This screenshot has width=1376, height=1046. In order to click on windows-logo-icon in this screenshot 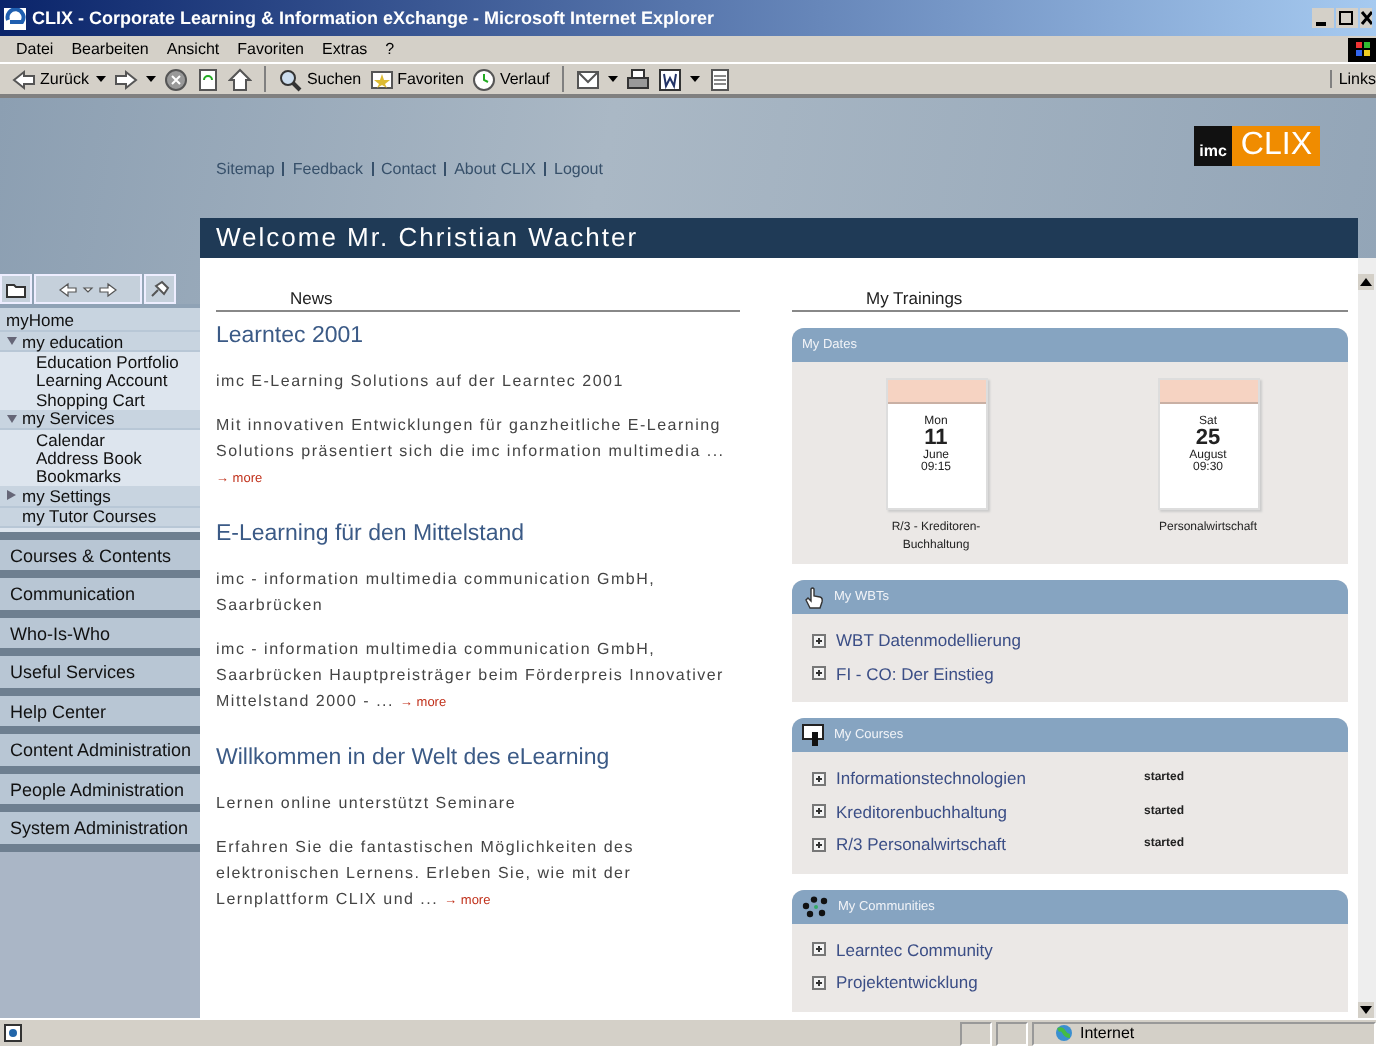, I will do `click(1362, 49)`.